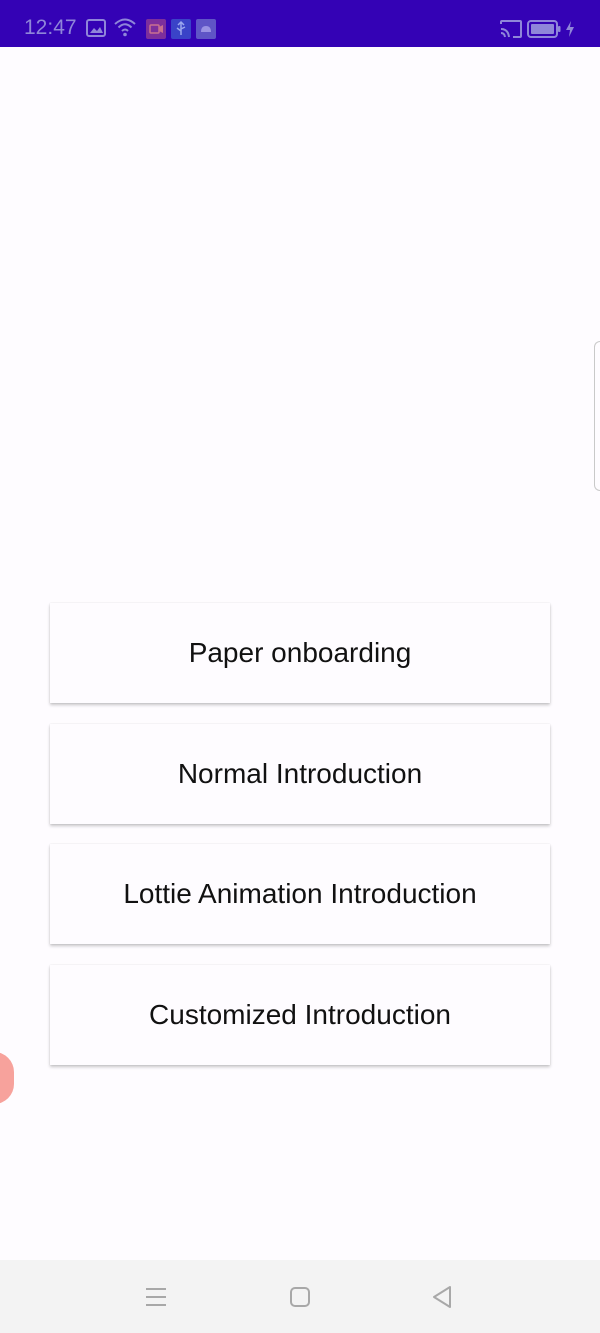 The height and width of the screenshot is (1333, 600). I want to click on normal-introduction-button: Normal Introduction, so click(300, 774).